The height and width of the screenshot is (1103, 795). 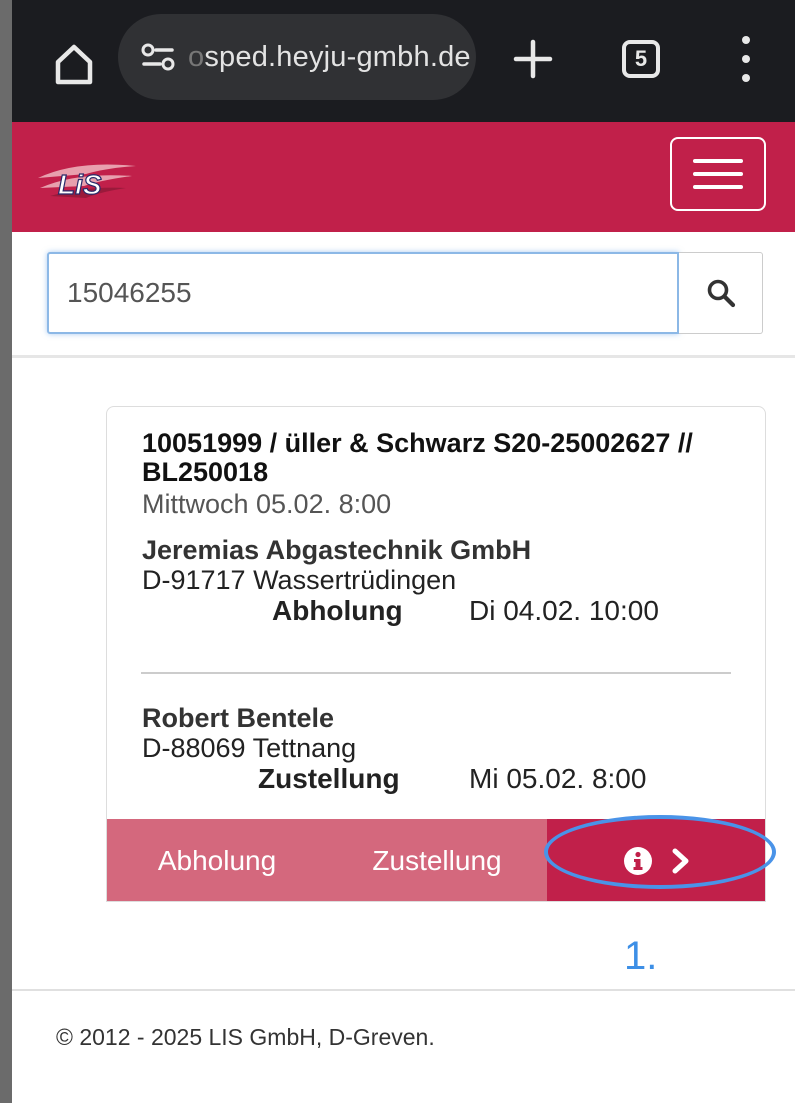 I want to click on delivery-type: Zustellung, so click(x=329, y=778).